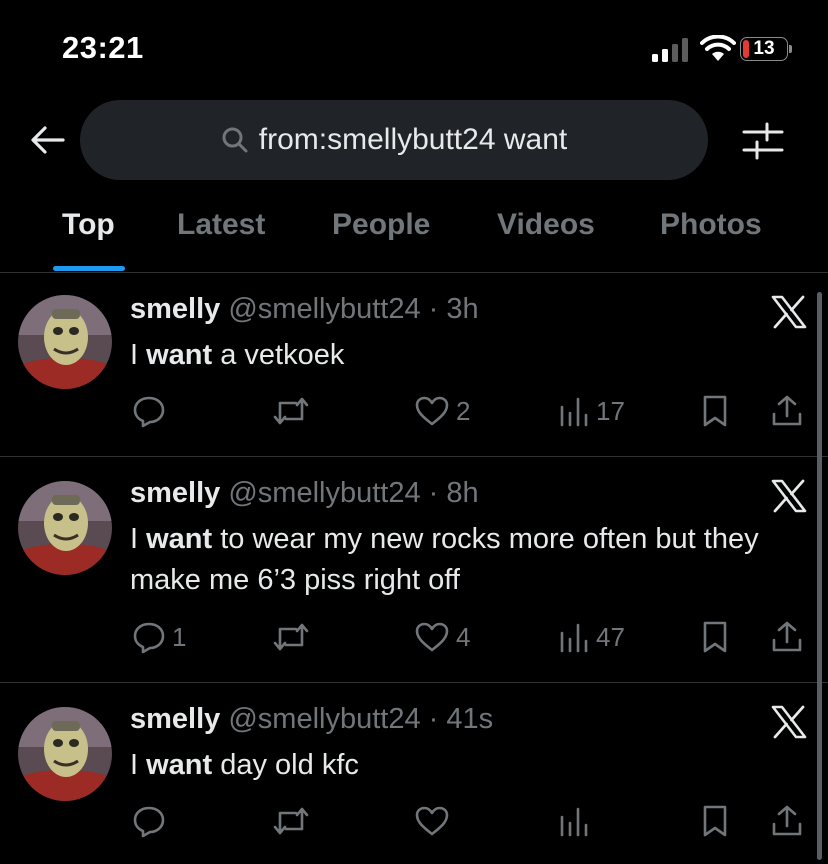  I want to click on tab-people: People, so click(381, 225).